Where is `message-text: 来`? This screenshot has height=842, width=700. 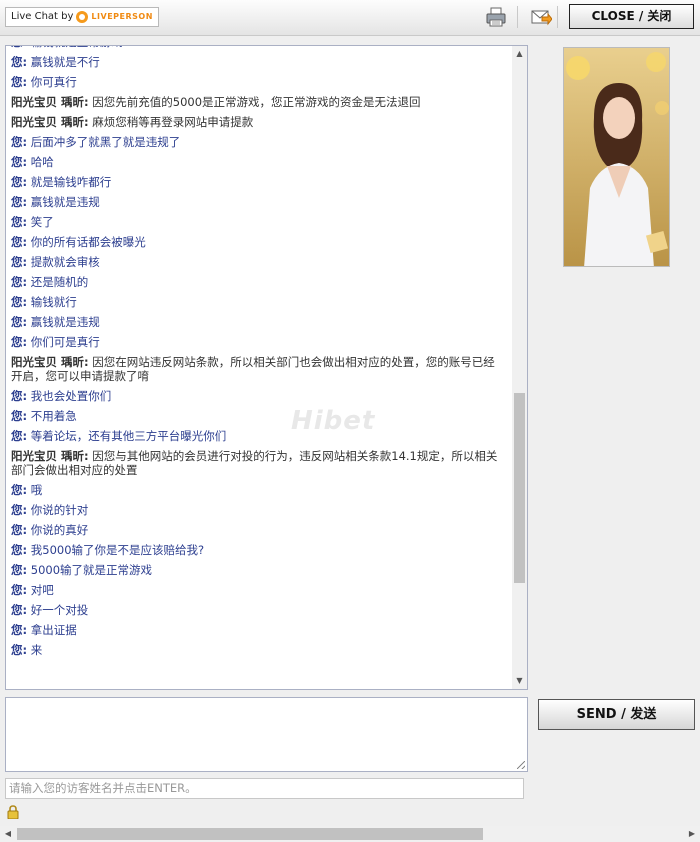
message-text: 来 is located at coordinates (36, 650).